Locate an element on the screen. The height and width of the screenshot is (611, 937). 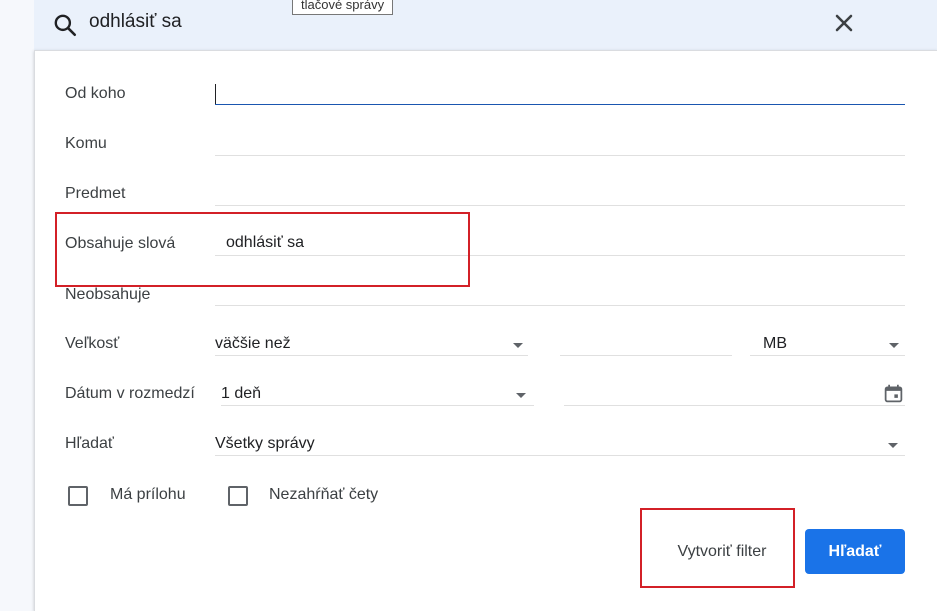
from-field is located at coordinates (560, 104).